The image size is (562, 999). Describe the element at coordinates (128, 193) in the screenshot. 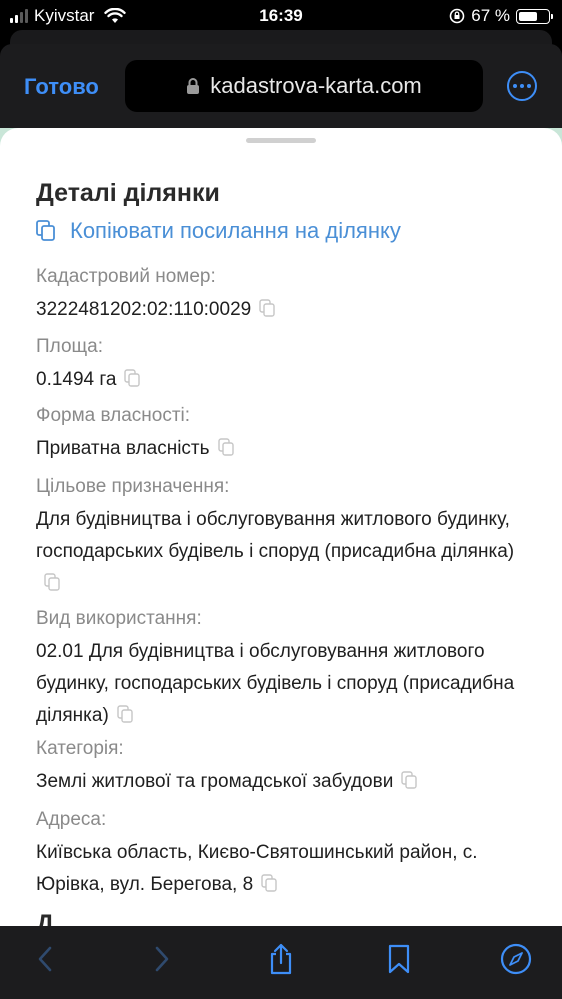

I see `card-title: Деталі ділянки` at that location.